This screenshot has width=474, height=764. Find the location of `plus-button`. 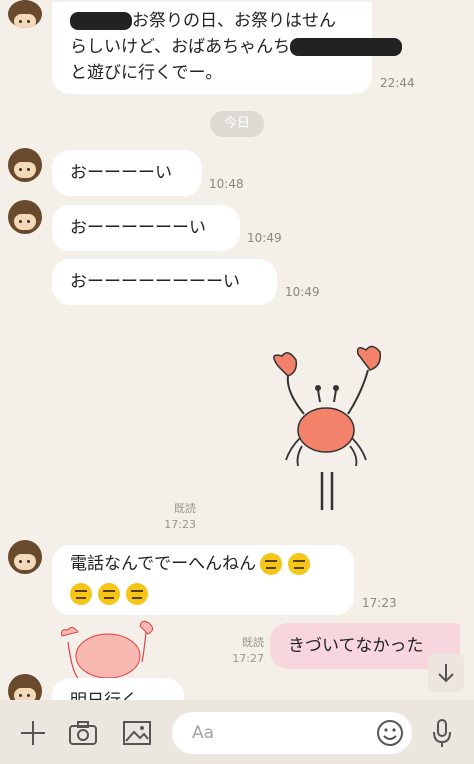

plus-button is located at coordinates (33, 733).